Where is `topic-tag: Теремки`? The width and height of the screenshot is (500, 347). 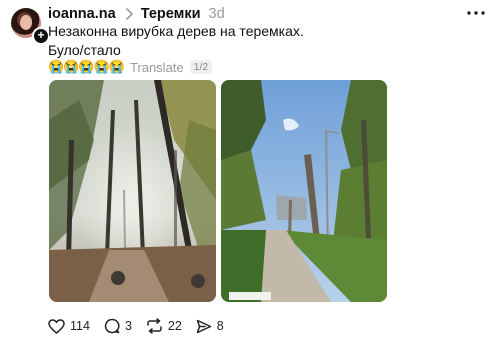 topic-tag: Теремки is located at coordinates (171, 14).